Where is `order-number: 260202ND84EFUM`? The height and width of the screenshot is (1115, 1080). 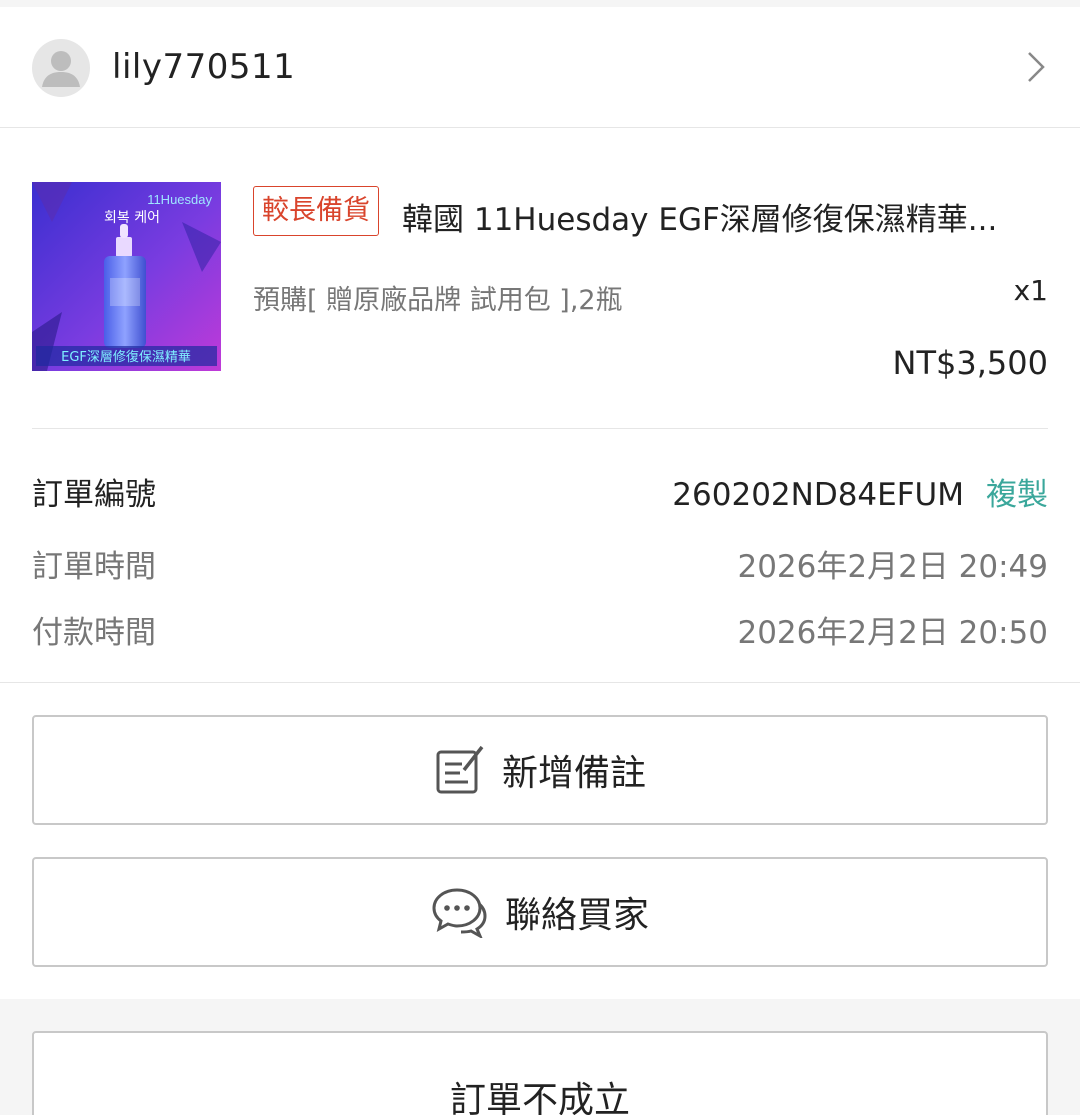
order-number: 260202ND84EFUM is located at coordinates (818, 495).